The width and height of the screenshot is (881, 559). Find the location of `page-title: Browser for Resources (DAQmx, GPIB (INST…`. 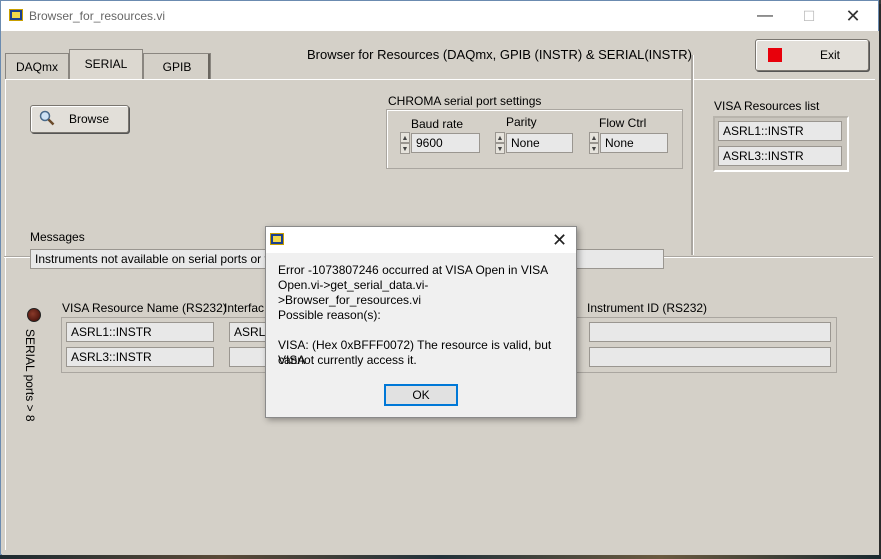

page-title: Browser for Resources (DAQmx, GPIB (INST… is located at coordinates (500, 54).